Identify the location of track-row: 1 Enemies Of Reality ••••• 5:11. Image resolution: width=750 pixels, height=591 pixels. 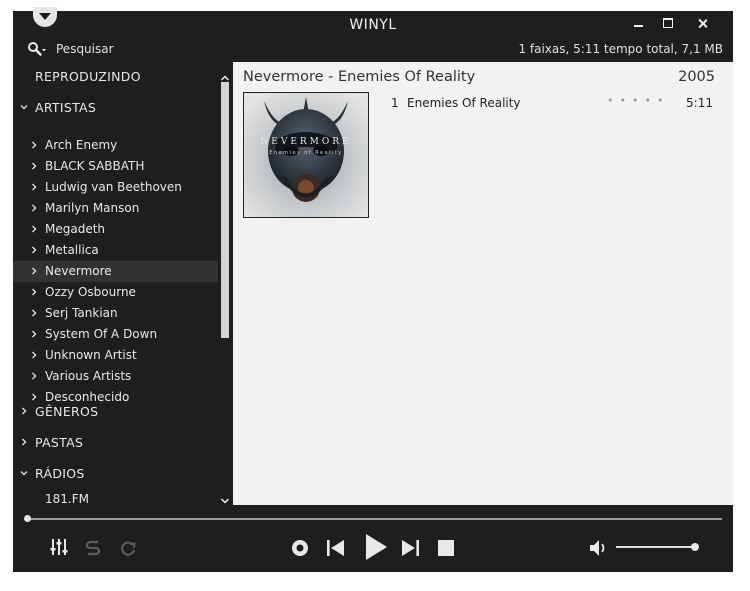
(549, 103).